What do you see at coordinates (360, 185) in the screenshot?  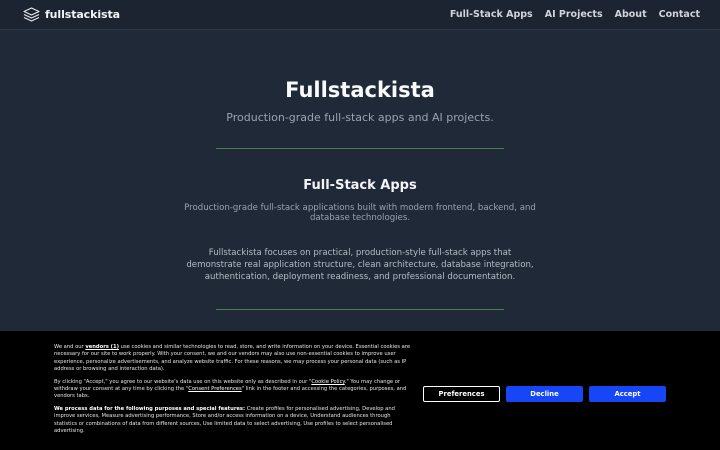 I see `section-title: Full-Stack Apps` at bounding box center [360, 185].